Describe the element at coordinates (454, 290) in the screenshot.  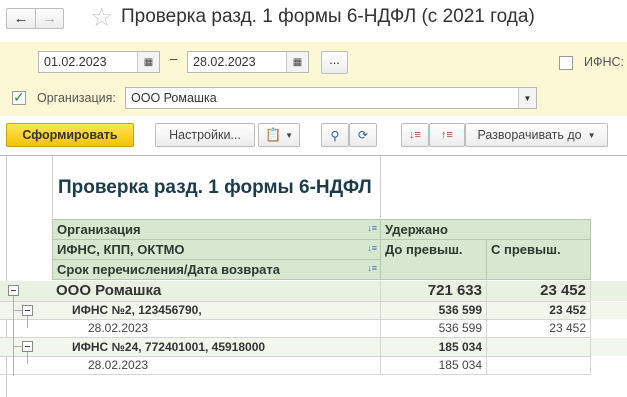
I see `row-before: 721 633` at that location.